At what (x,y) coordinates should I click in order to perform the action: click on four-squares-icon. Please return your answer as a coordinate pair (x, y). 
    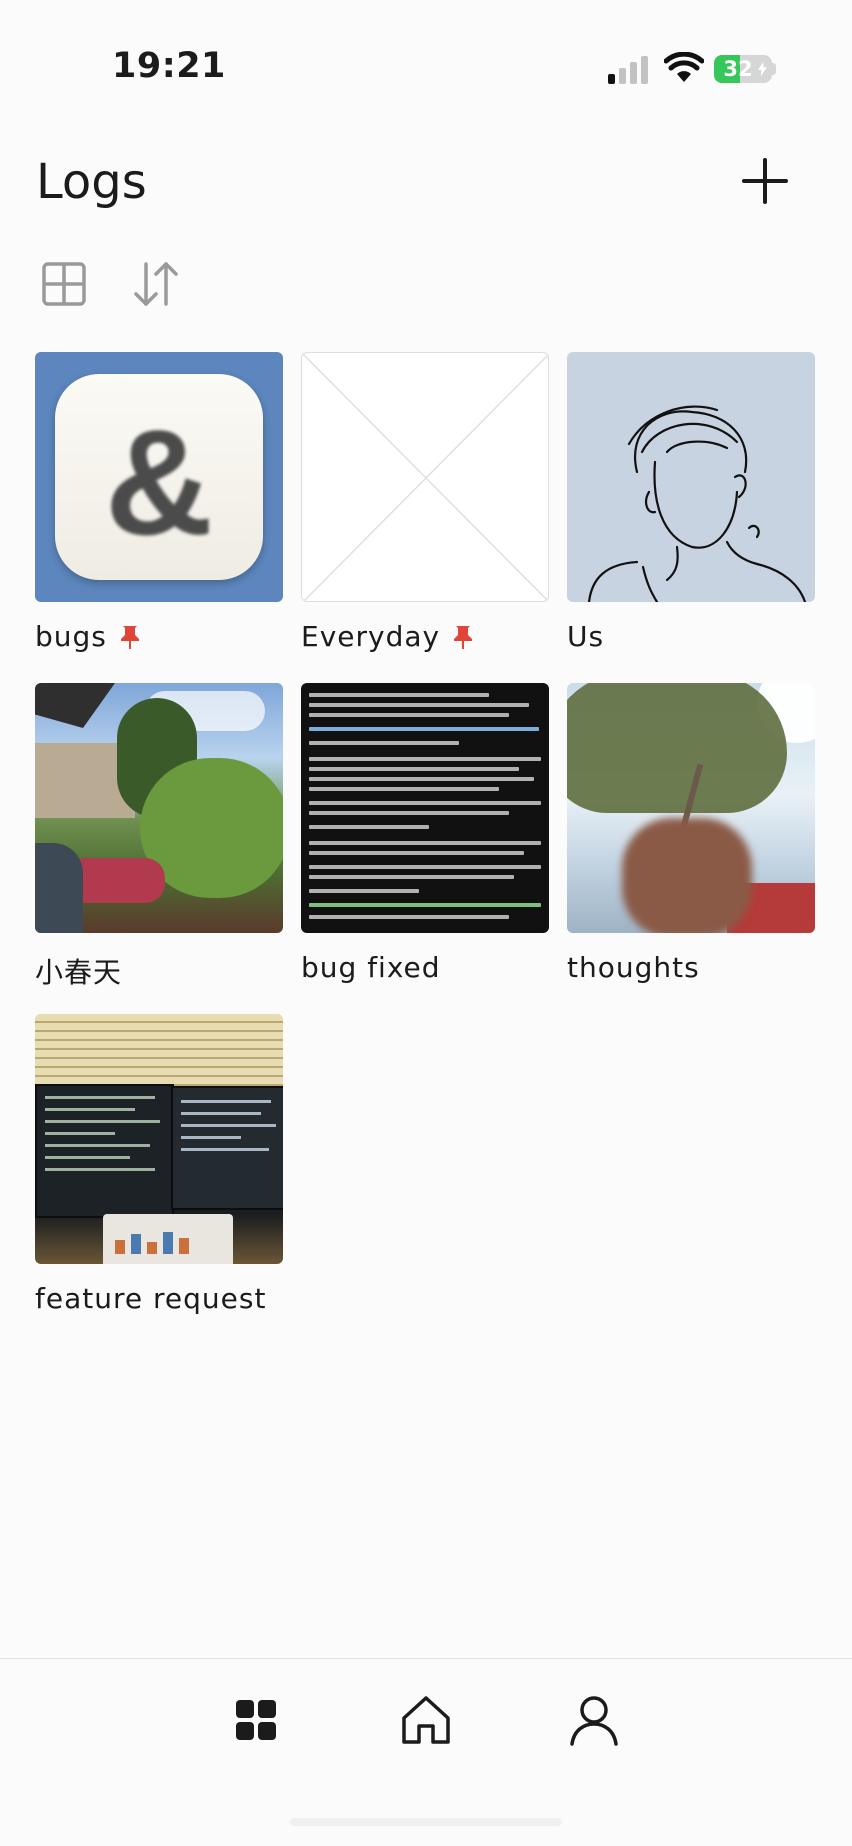
    Looking at the image, I should click on (256, 1720).